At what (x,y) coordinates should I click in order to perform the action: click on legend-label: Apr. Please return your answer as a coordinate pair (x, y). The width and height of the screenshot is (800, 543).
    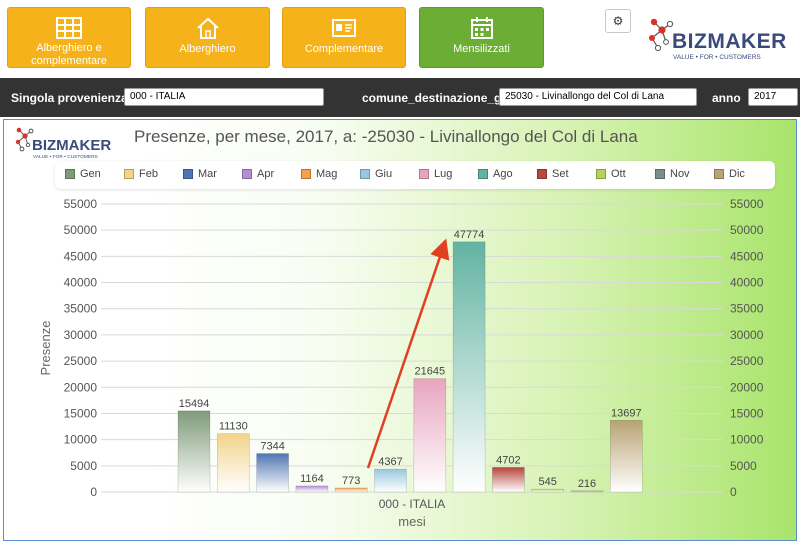
    Looking at the image, I should click on (266, 174).